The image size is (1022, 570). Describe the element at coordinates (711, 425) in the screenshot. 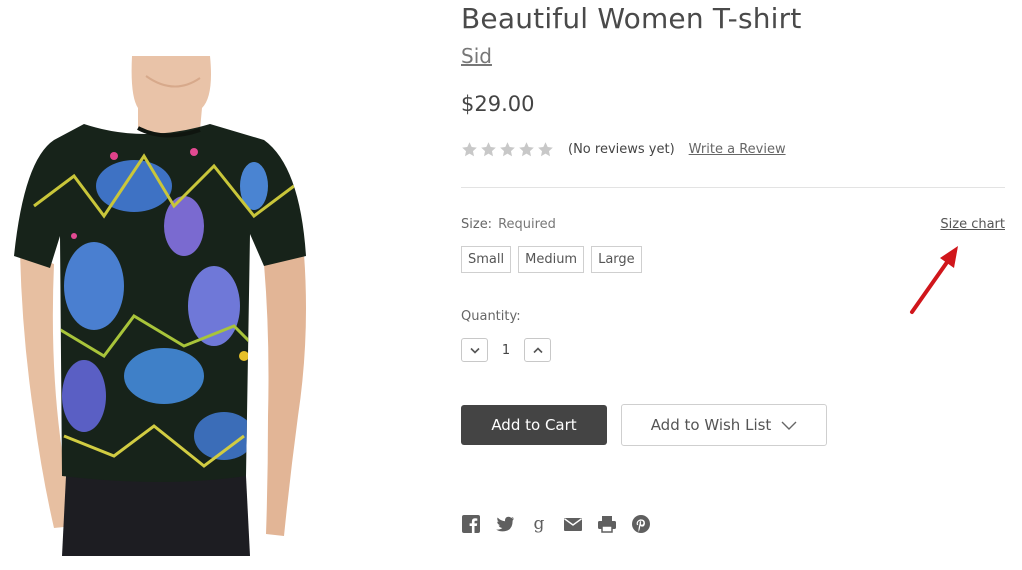

I see `wish-list-label: Add to Wish List` at that location.